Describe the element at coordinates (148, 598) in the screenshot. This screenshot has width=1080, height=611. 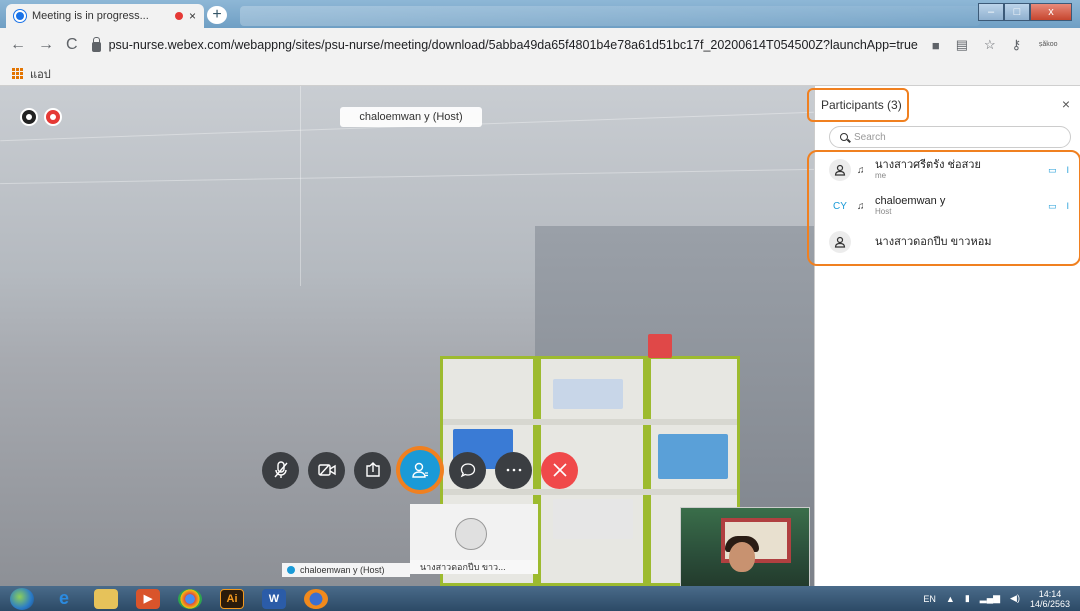
I see `media-player-icon: ▶` at that location.